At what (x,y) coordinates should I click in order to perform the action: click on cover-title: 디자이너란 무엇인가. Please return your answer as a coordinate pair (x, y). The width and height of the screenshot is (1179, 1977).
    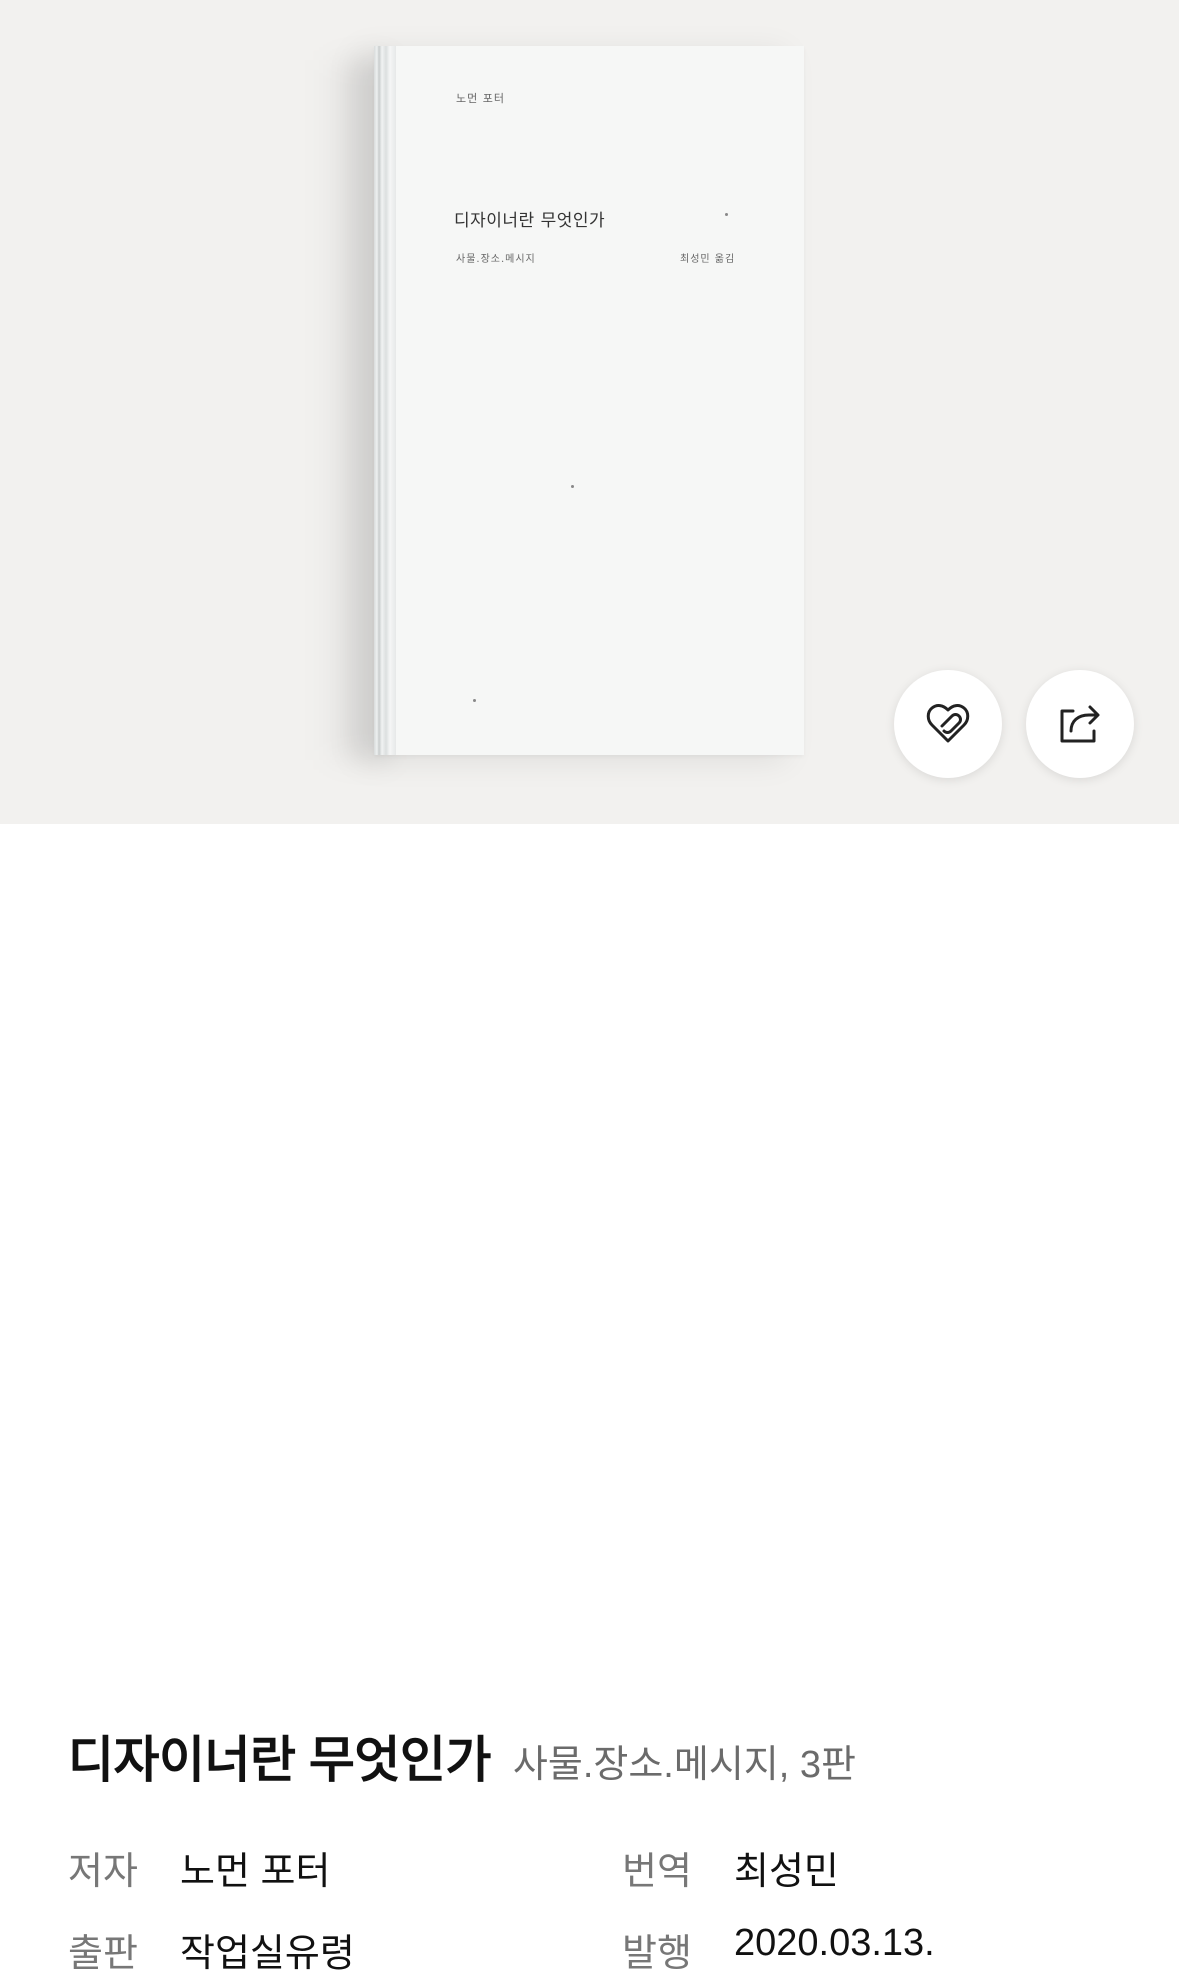
    Looking at the image, I should click on (530, 221).